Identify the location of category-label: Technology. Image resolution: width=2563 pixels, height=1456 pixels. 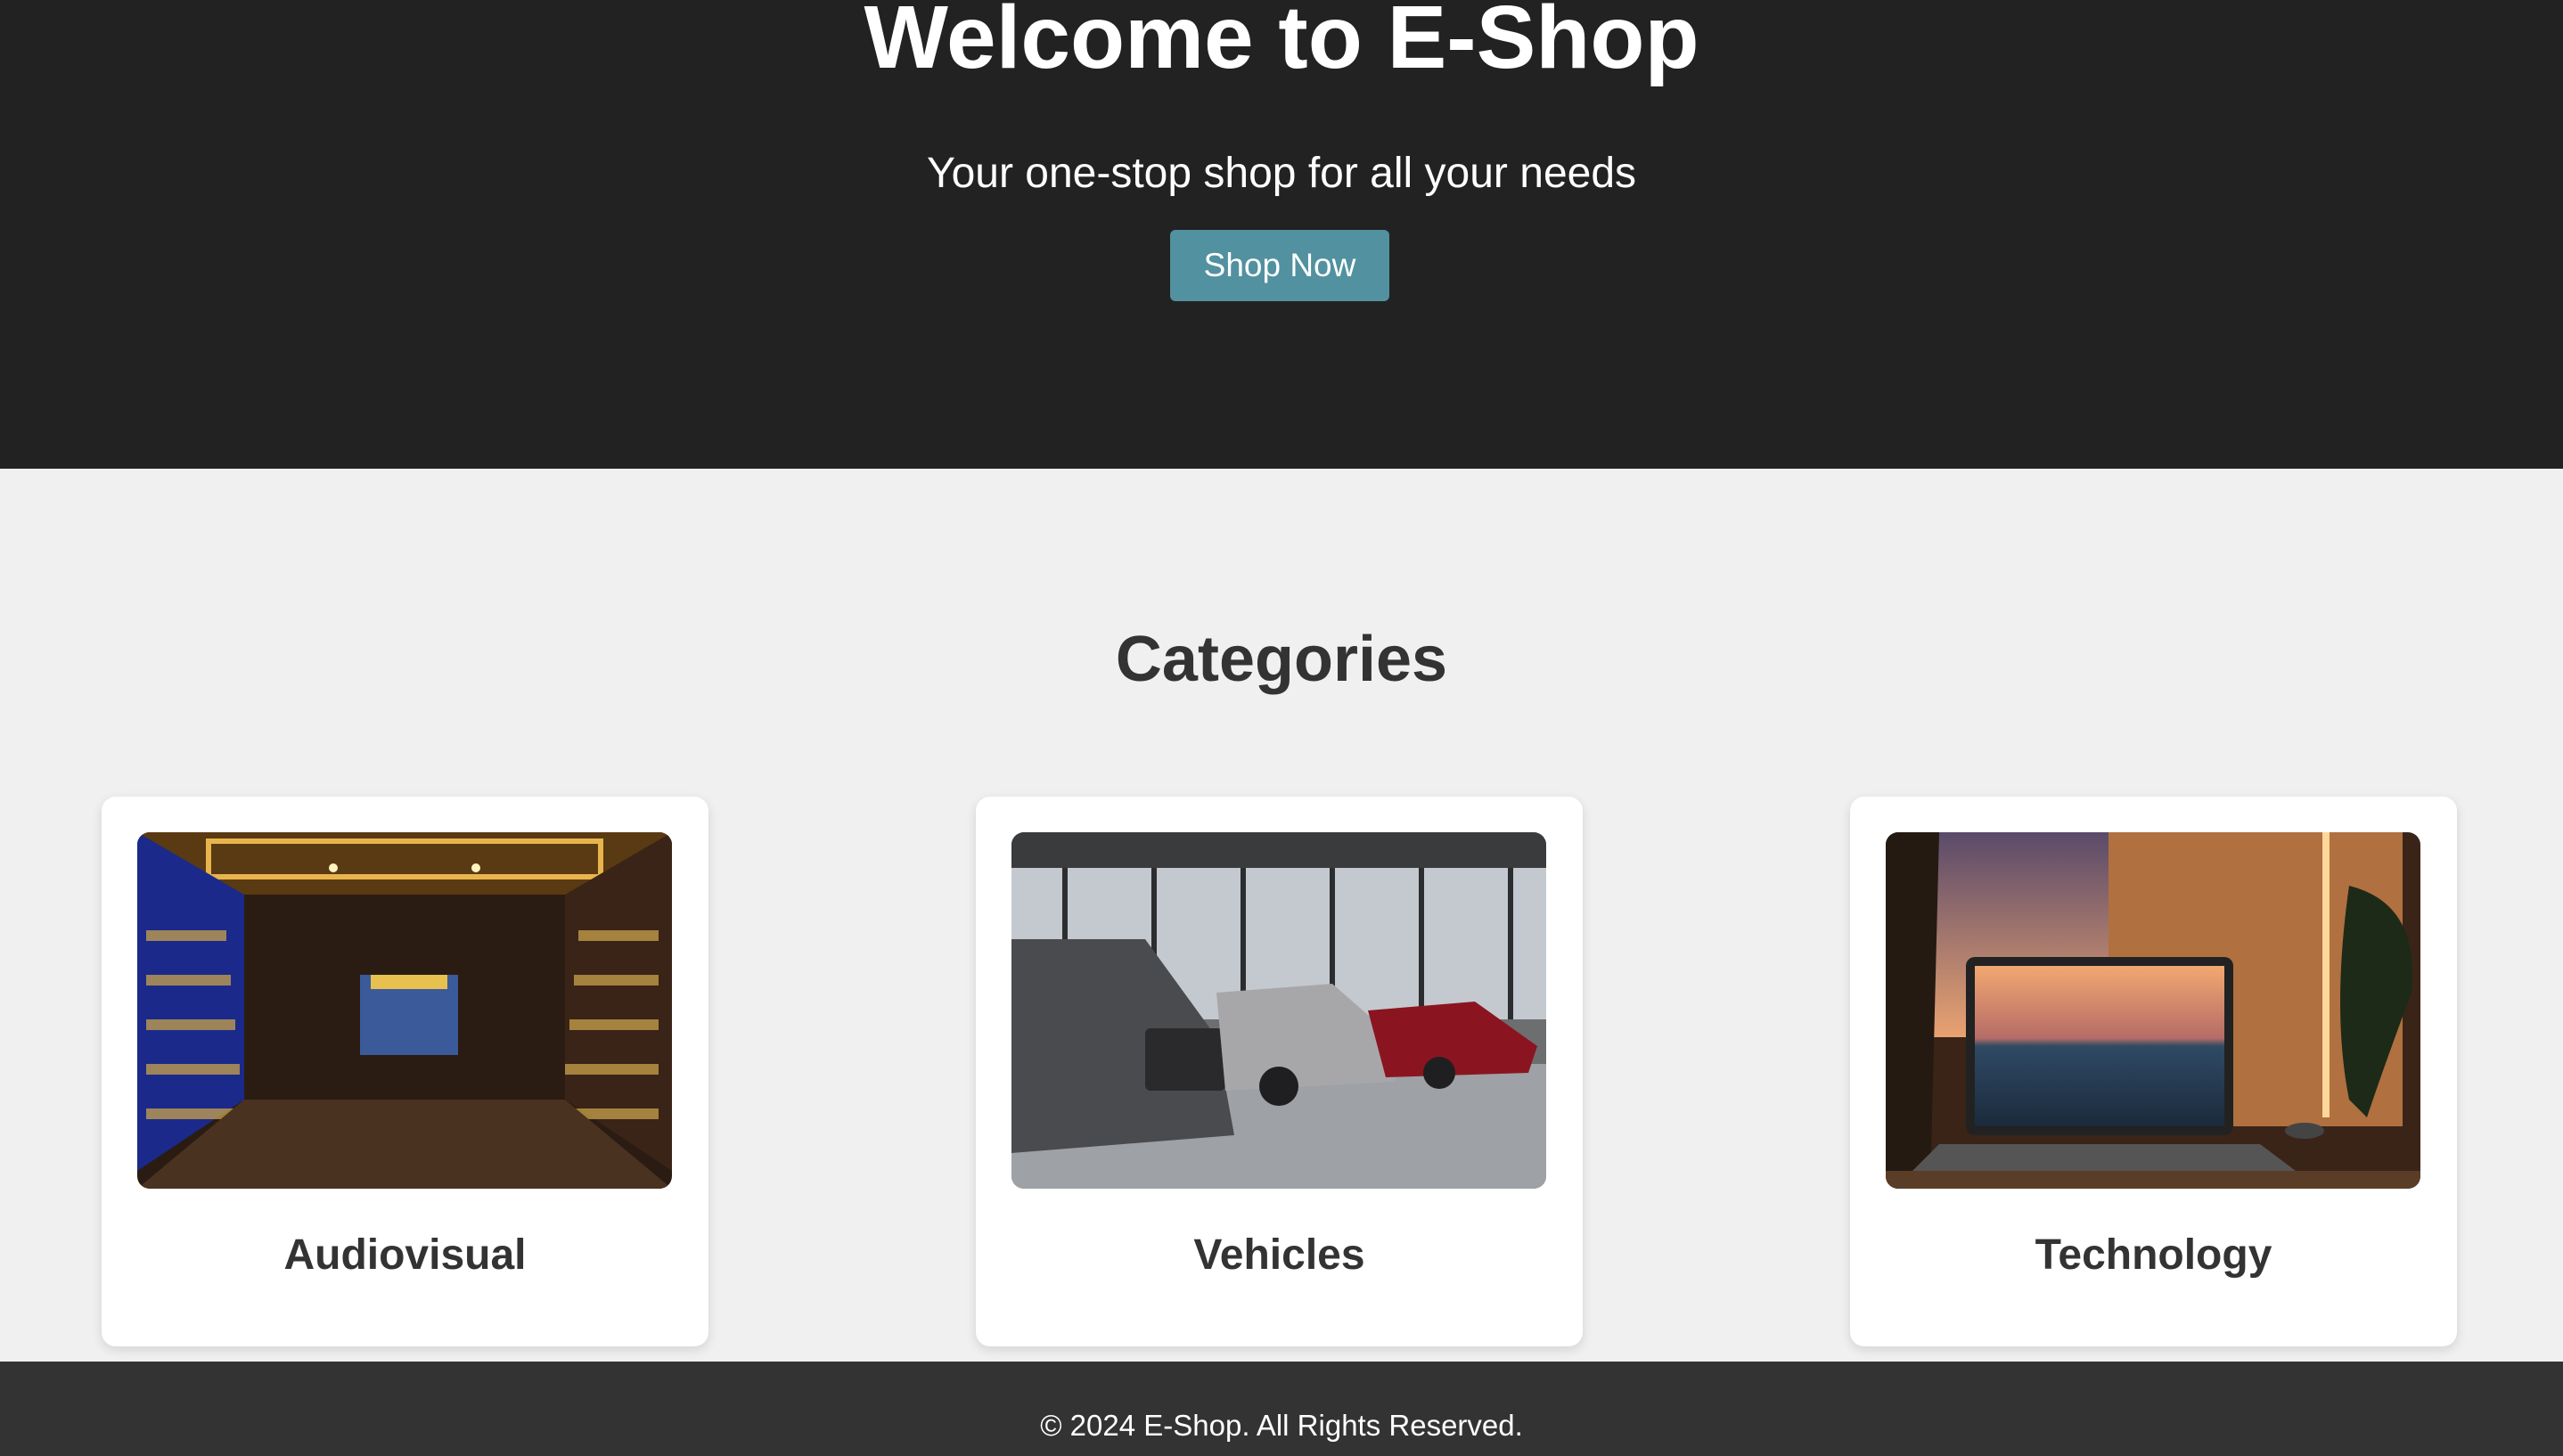
(2153, 1255).